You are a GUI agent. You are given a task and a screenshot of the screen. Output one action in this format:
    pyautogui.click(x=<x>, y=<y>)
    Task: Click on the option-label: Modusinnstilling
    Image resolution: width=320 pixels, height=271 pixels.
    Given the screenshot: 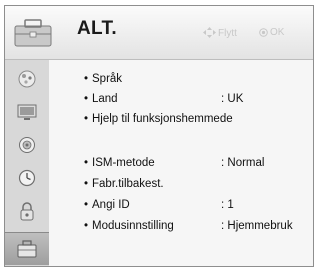 What is the action you would take?
    pyautogui.click(x=133, y=226)
    